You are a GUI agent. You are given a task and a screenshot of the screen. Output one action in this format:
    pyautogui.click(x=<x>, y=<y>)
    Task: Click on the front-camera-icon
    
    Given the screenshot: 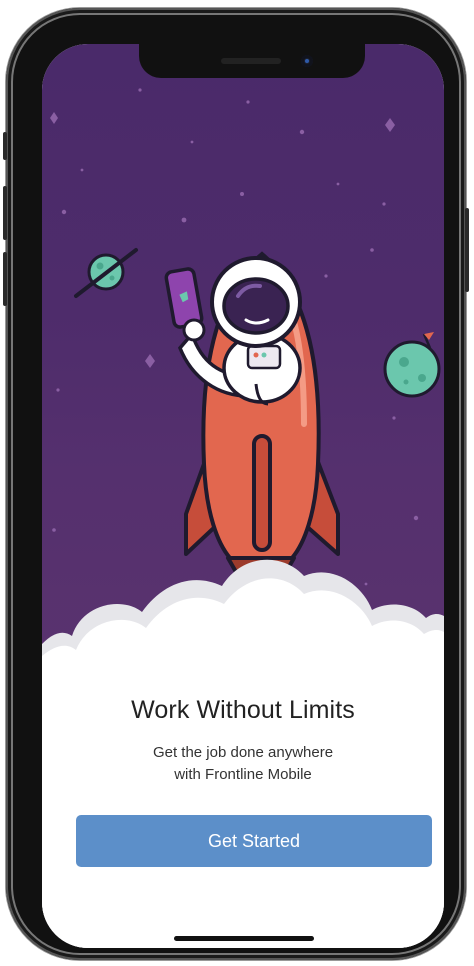 What is the action you would take?
    pyautogui.click(x=307, y=61)
    